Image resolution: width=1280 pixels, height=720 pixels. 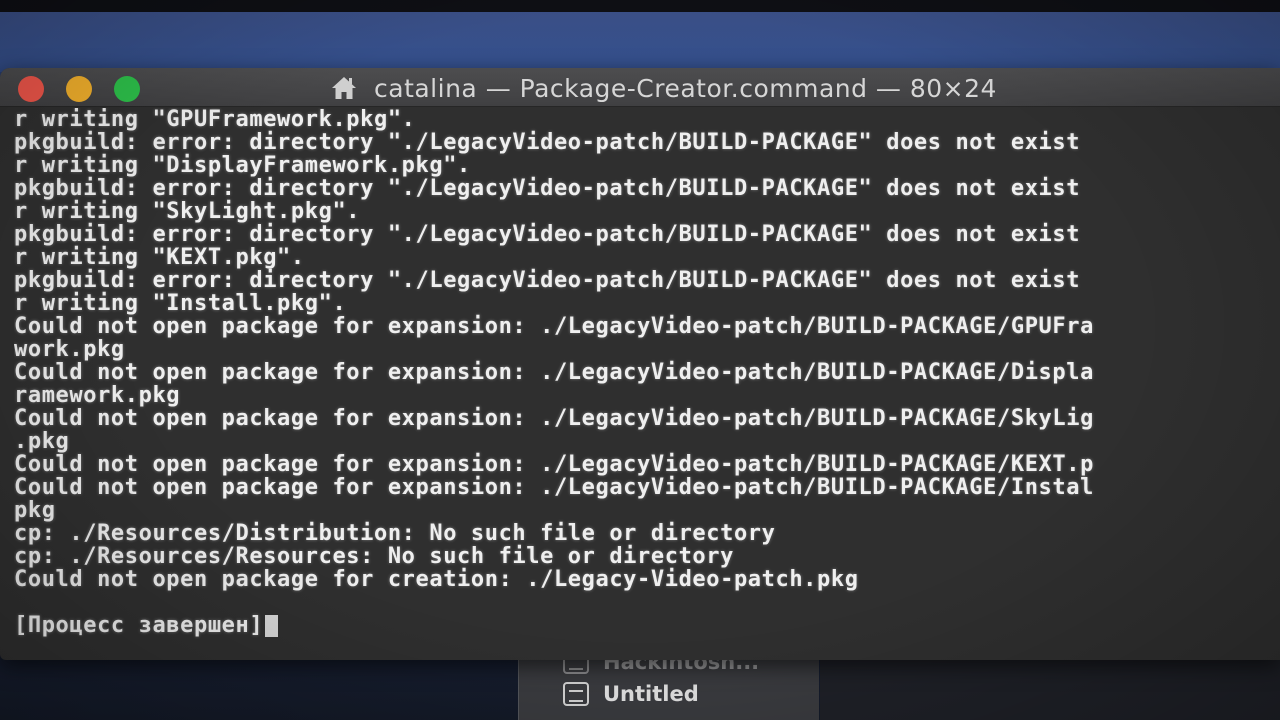 I want to click on close-button, so click(x=31, y=89).